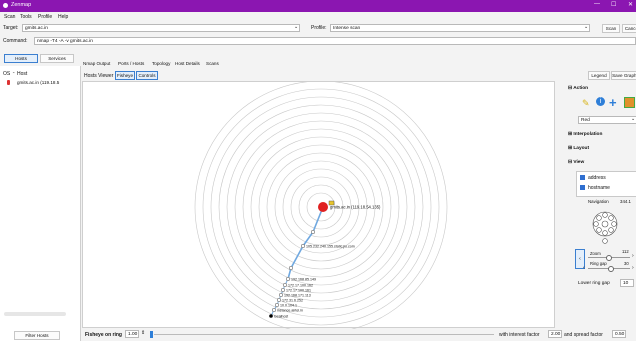 The height and width of the screenshot is (341, 636). Describe the element at coordinates (147, 75) in the screenshot. I see `controls-toggle: Controls` at that location.